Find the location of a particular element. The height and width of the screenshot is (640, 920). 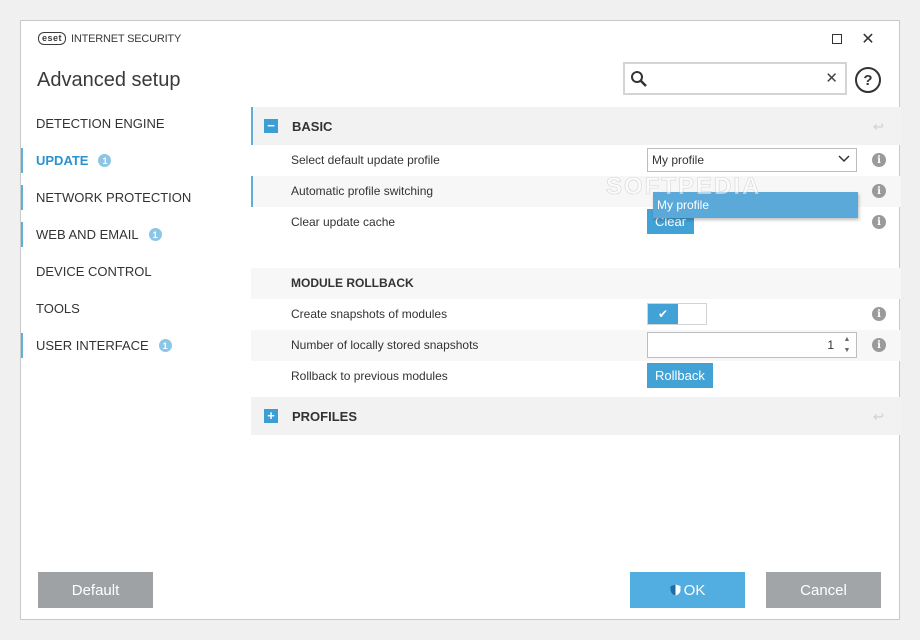

sidebar-item-label: NETWORK PROTECTION is located at coordinates (114, 197).